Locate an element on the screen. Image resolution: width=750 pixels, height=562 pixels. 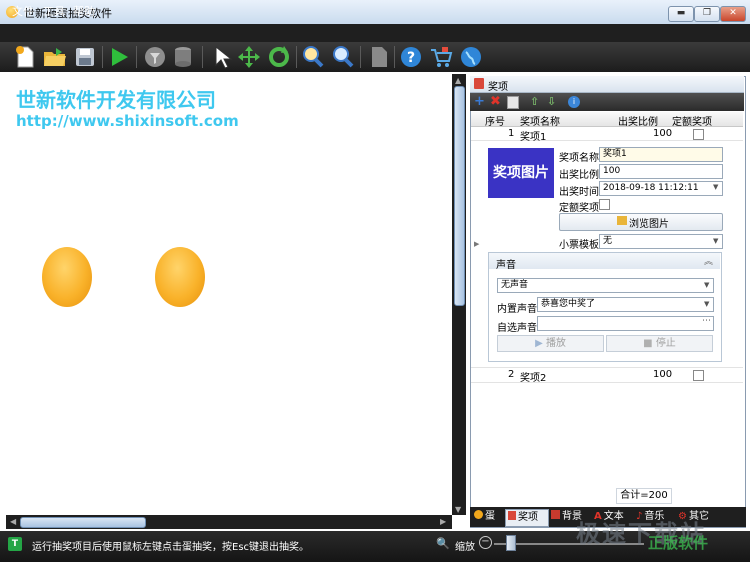
menu-tools: 工具 is located at coordinates (54, 11).